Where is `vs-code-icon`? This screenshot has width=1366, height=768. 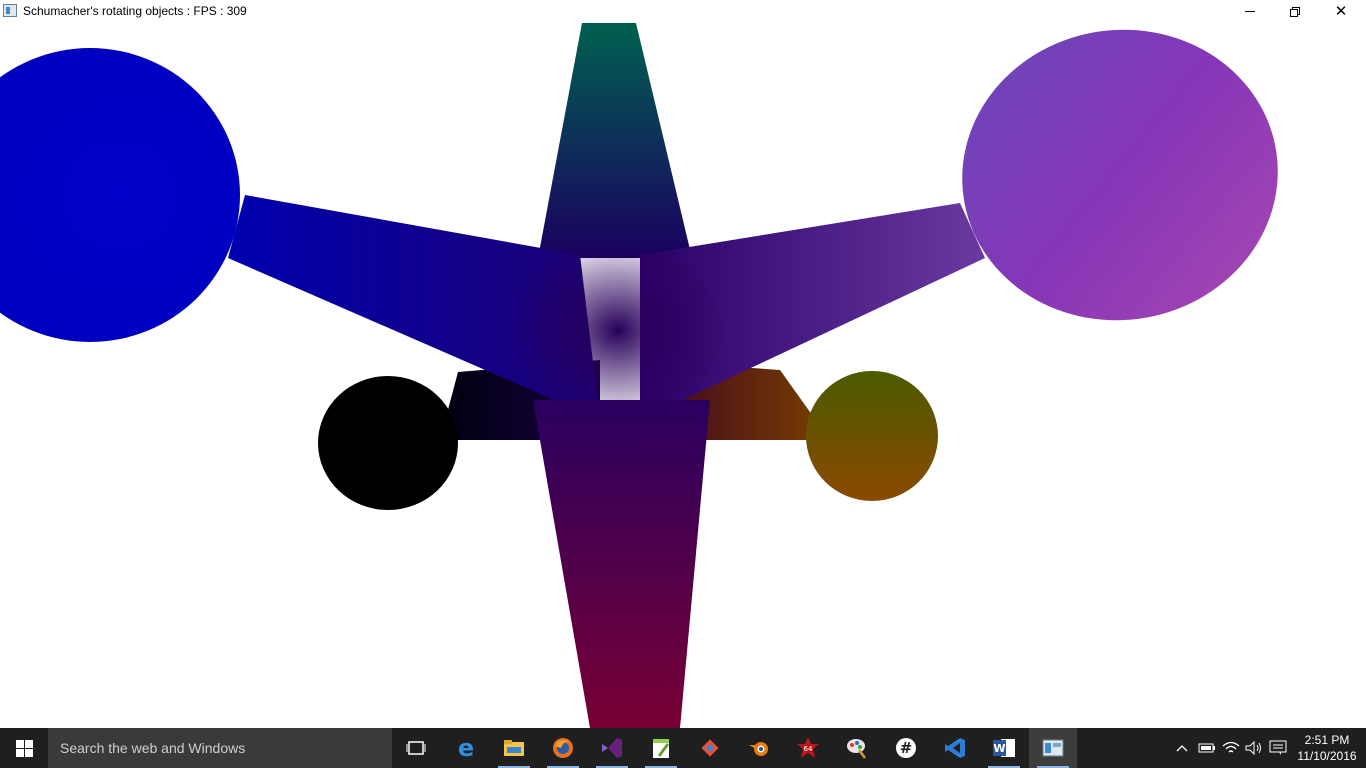 vs-code-icon is located at coordinates (955, 748).